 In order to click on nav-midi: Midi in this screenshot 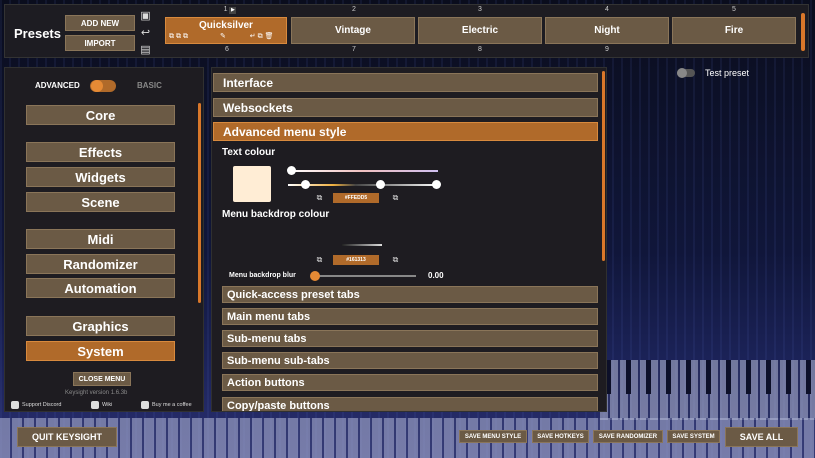, I will do `click(100, 239)`.